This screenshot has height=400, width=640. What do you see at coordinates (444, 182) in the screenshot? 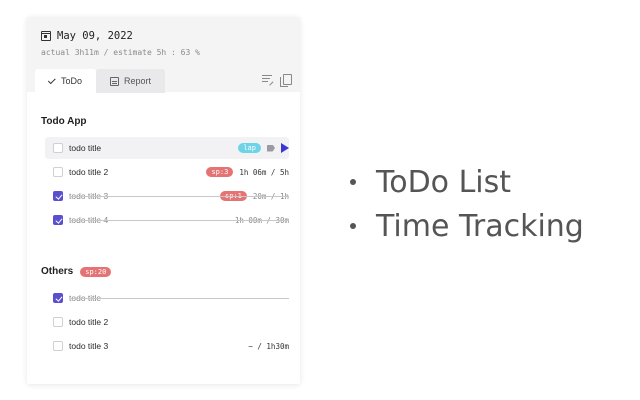
I see `feature-text: ToDo List` at bounding box center [444, 182].